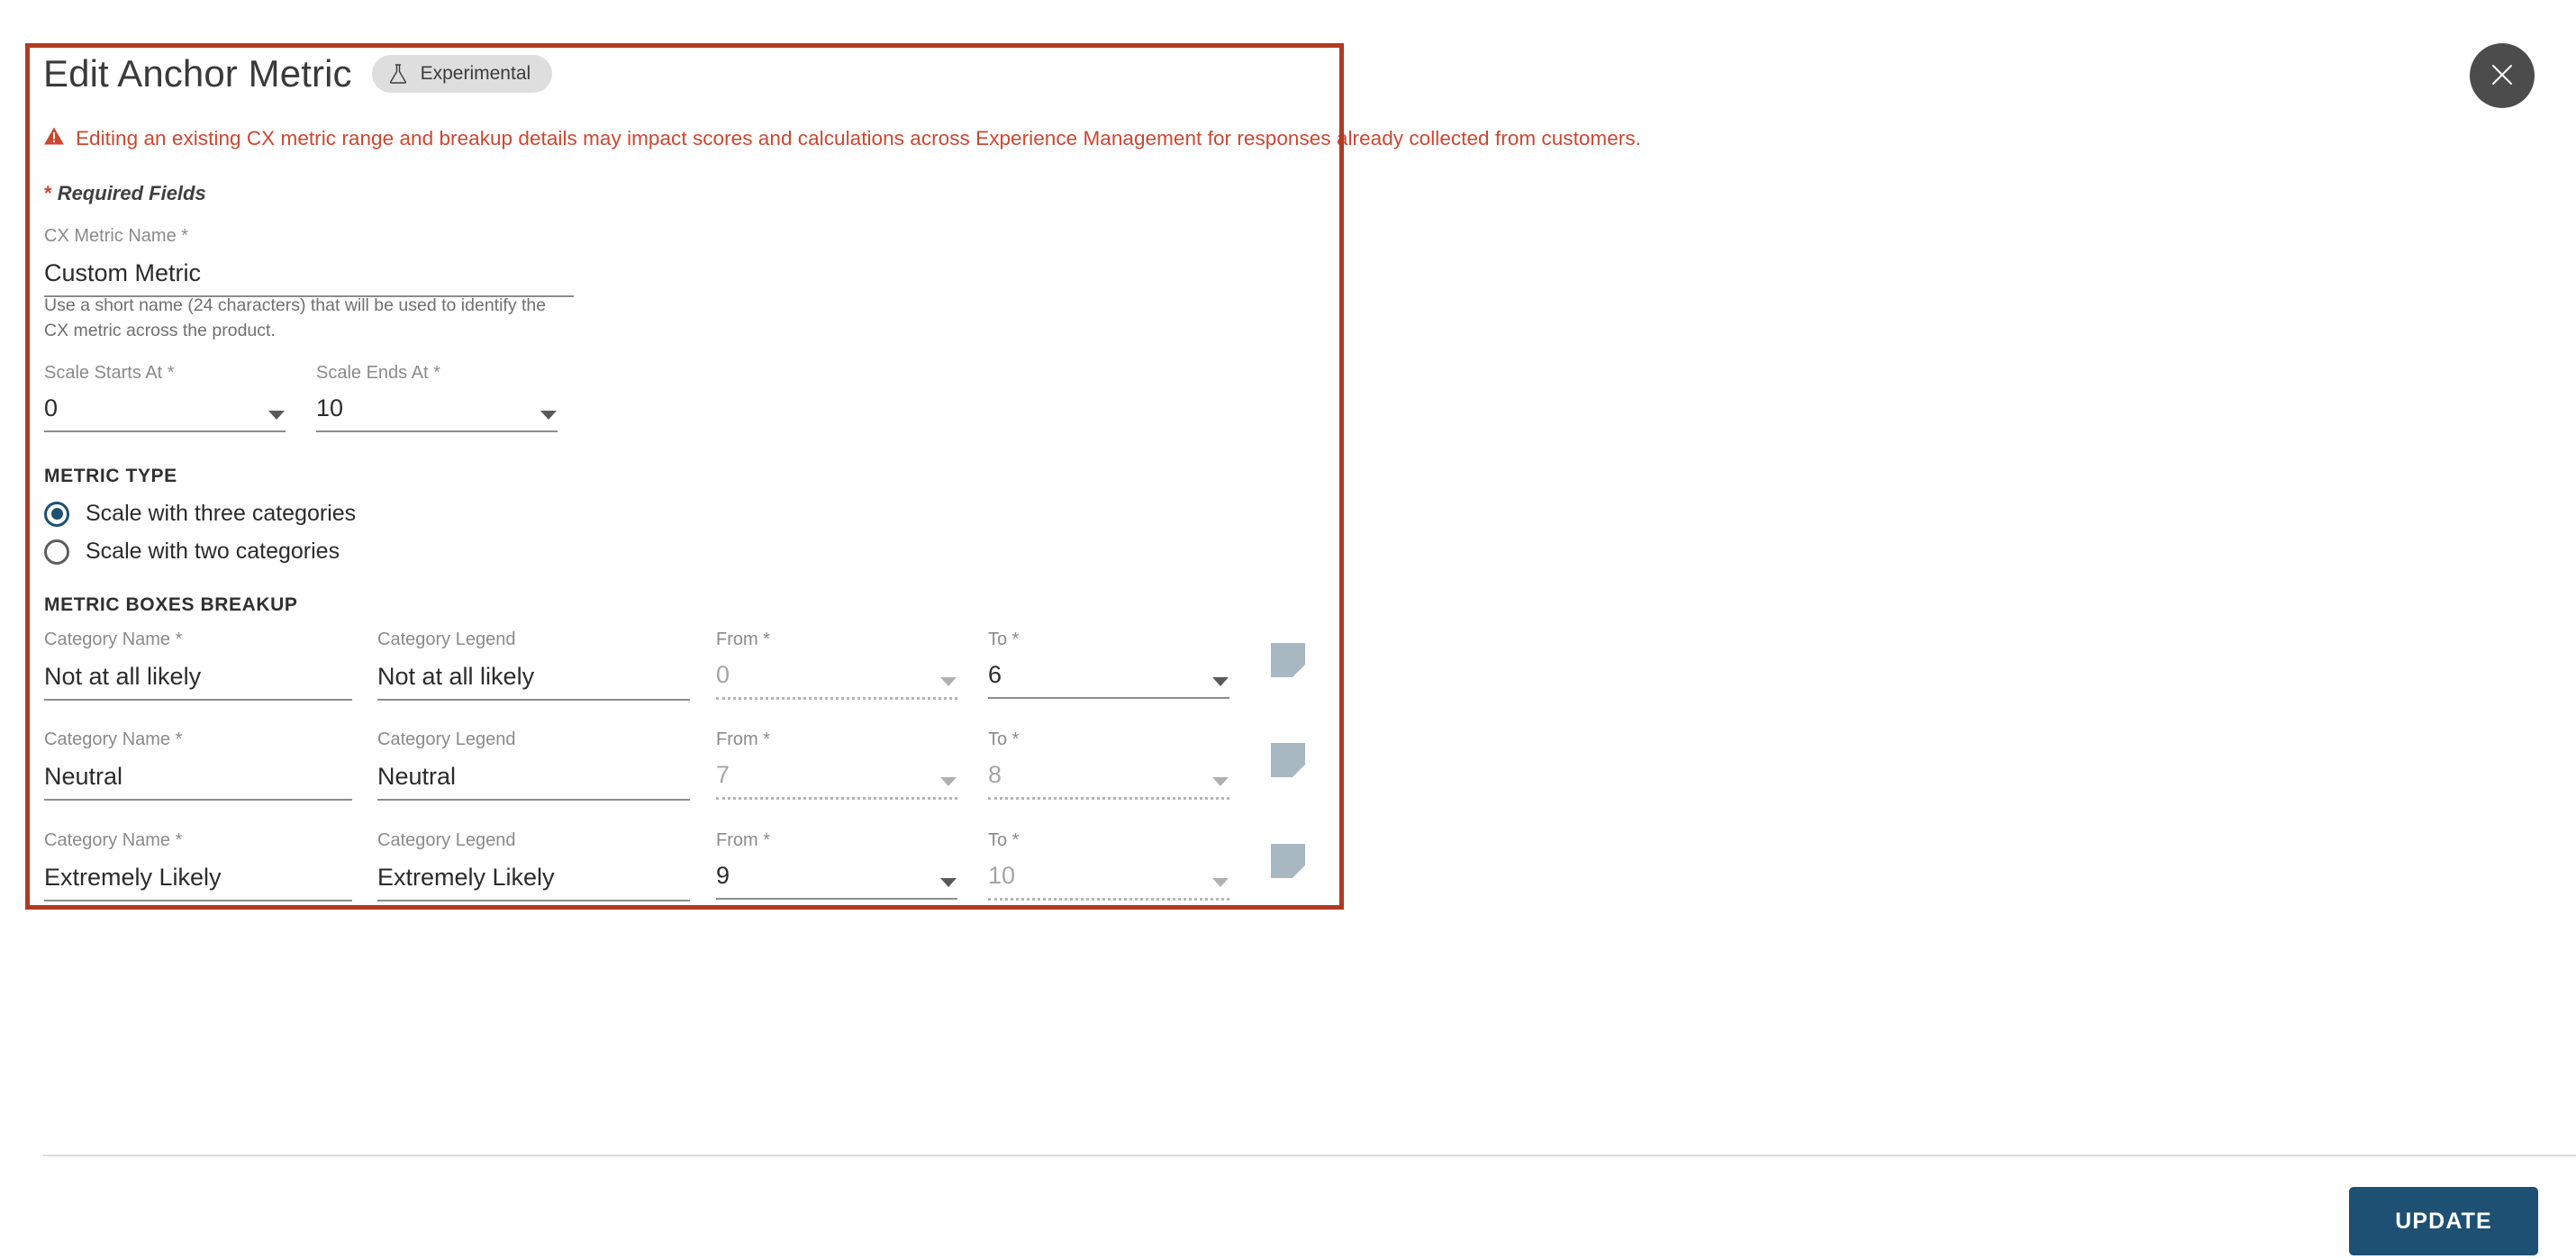 The width and height of the screenshot is (2576, 1259). Describe the element at coordinates (330, 407) in the screenshot. I see `scale-ends-at-value: 10` at that location.